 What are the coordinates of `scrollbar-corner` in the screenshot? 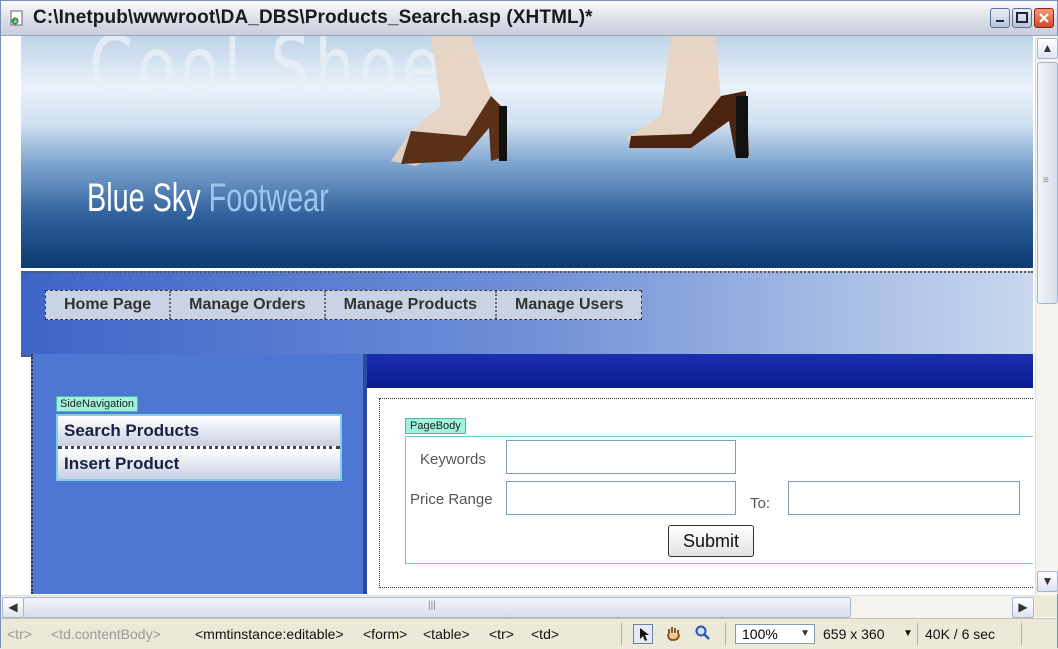 It's located at (1046, 606).